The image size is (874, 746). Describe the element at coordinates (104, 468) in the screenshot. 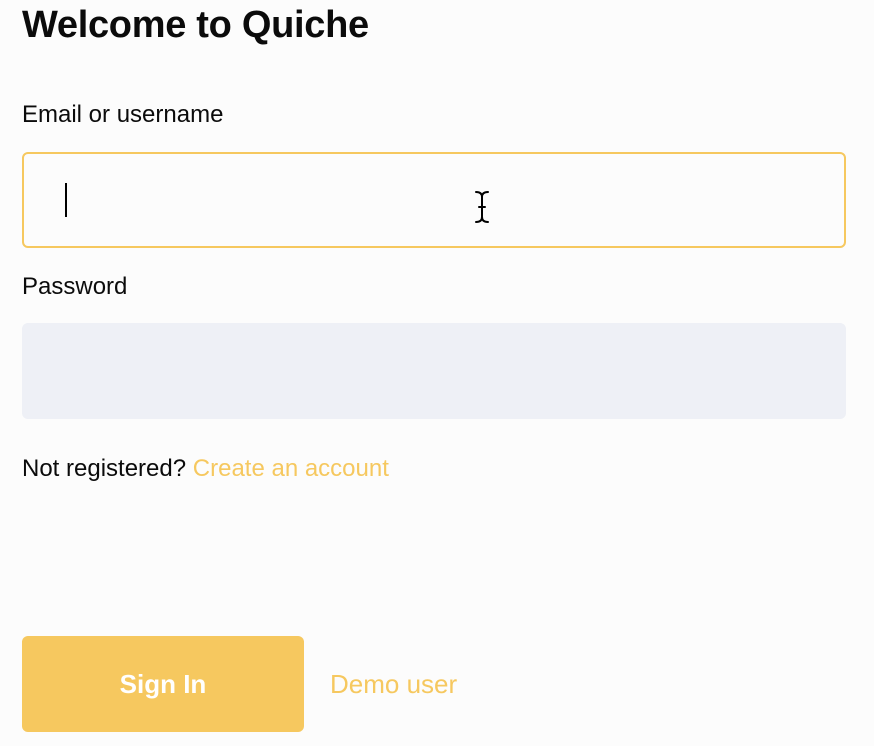

I see `register-text: Not registered?` at that location.